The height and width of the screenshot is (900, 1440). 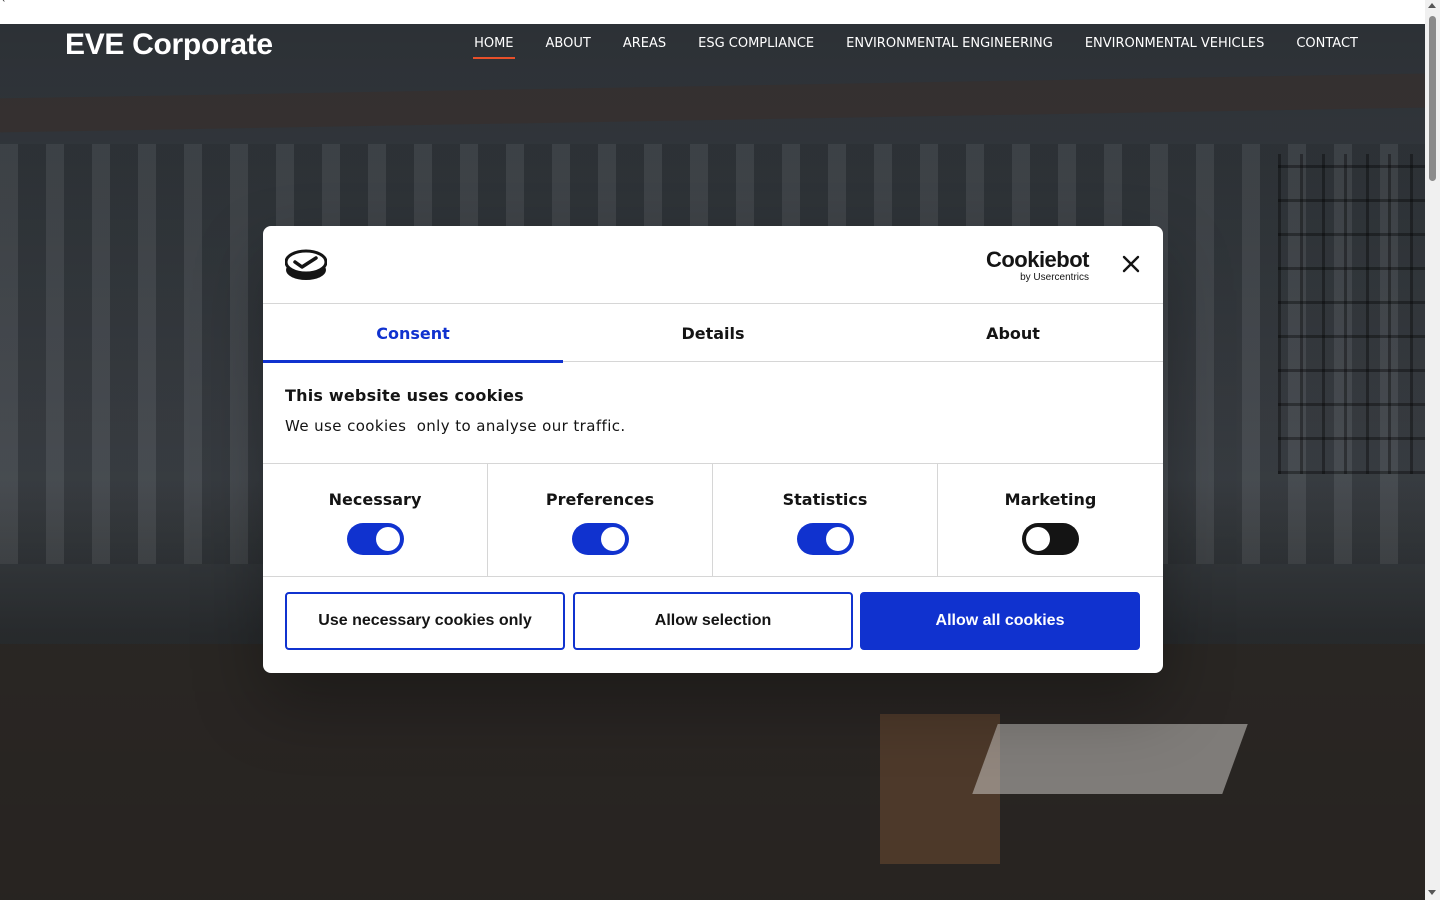 What do you see at coordinates (644, 47) in the screenshot?
I see `nav-areas: AREAS` at bounding box center [644, 47].